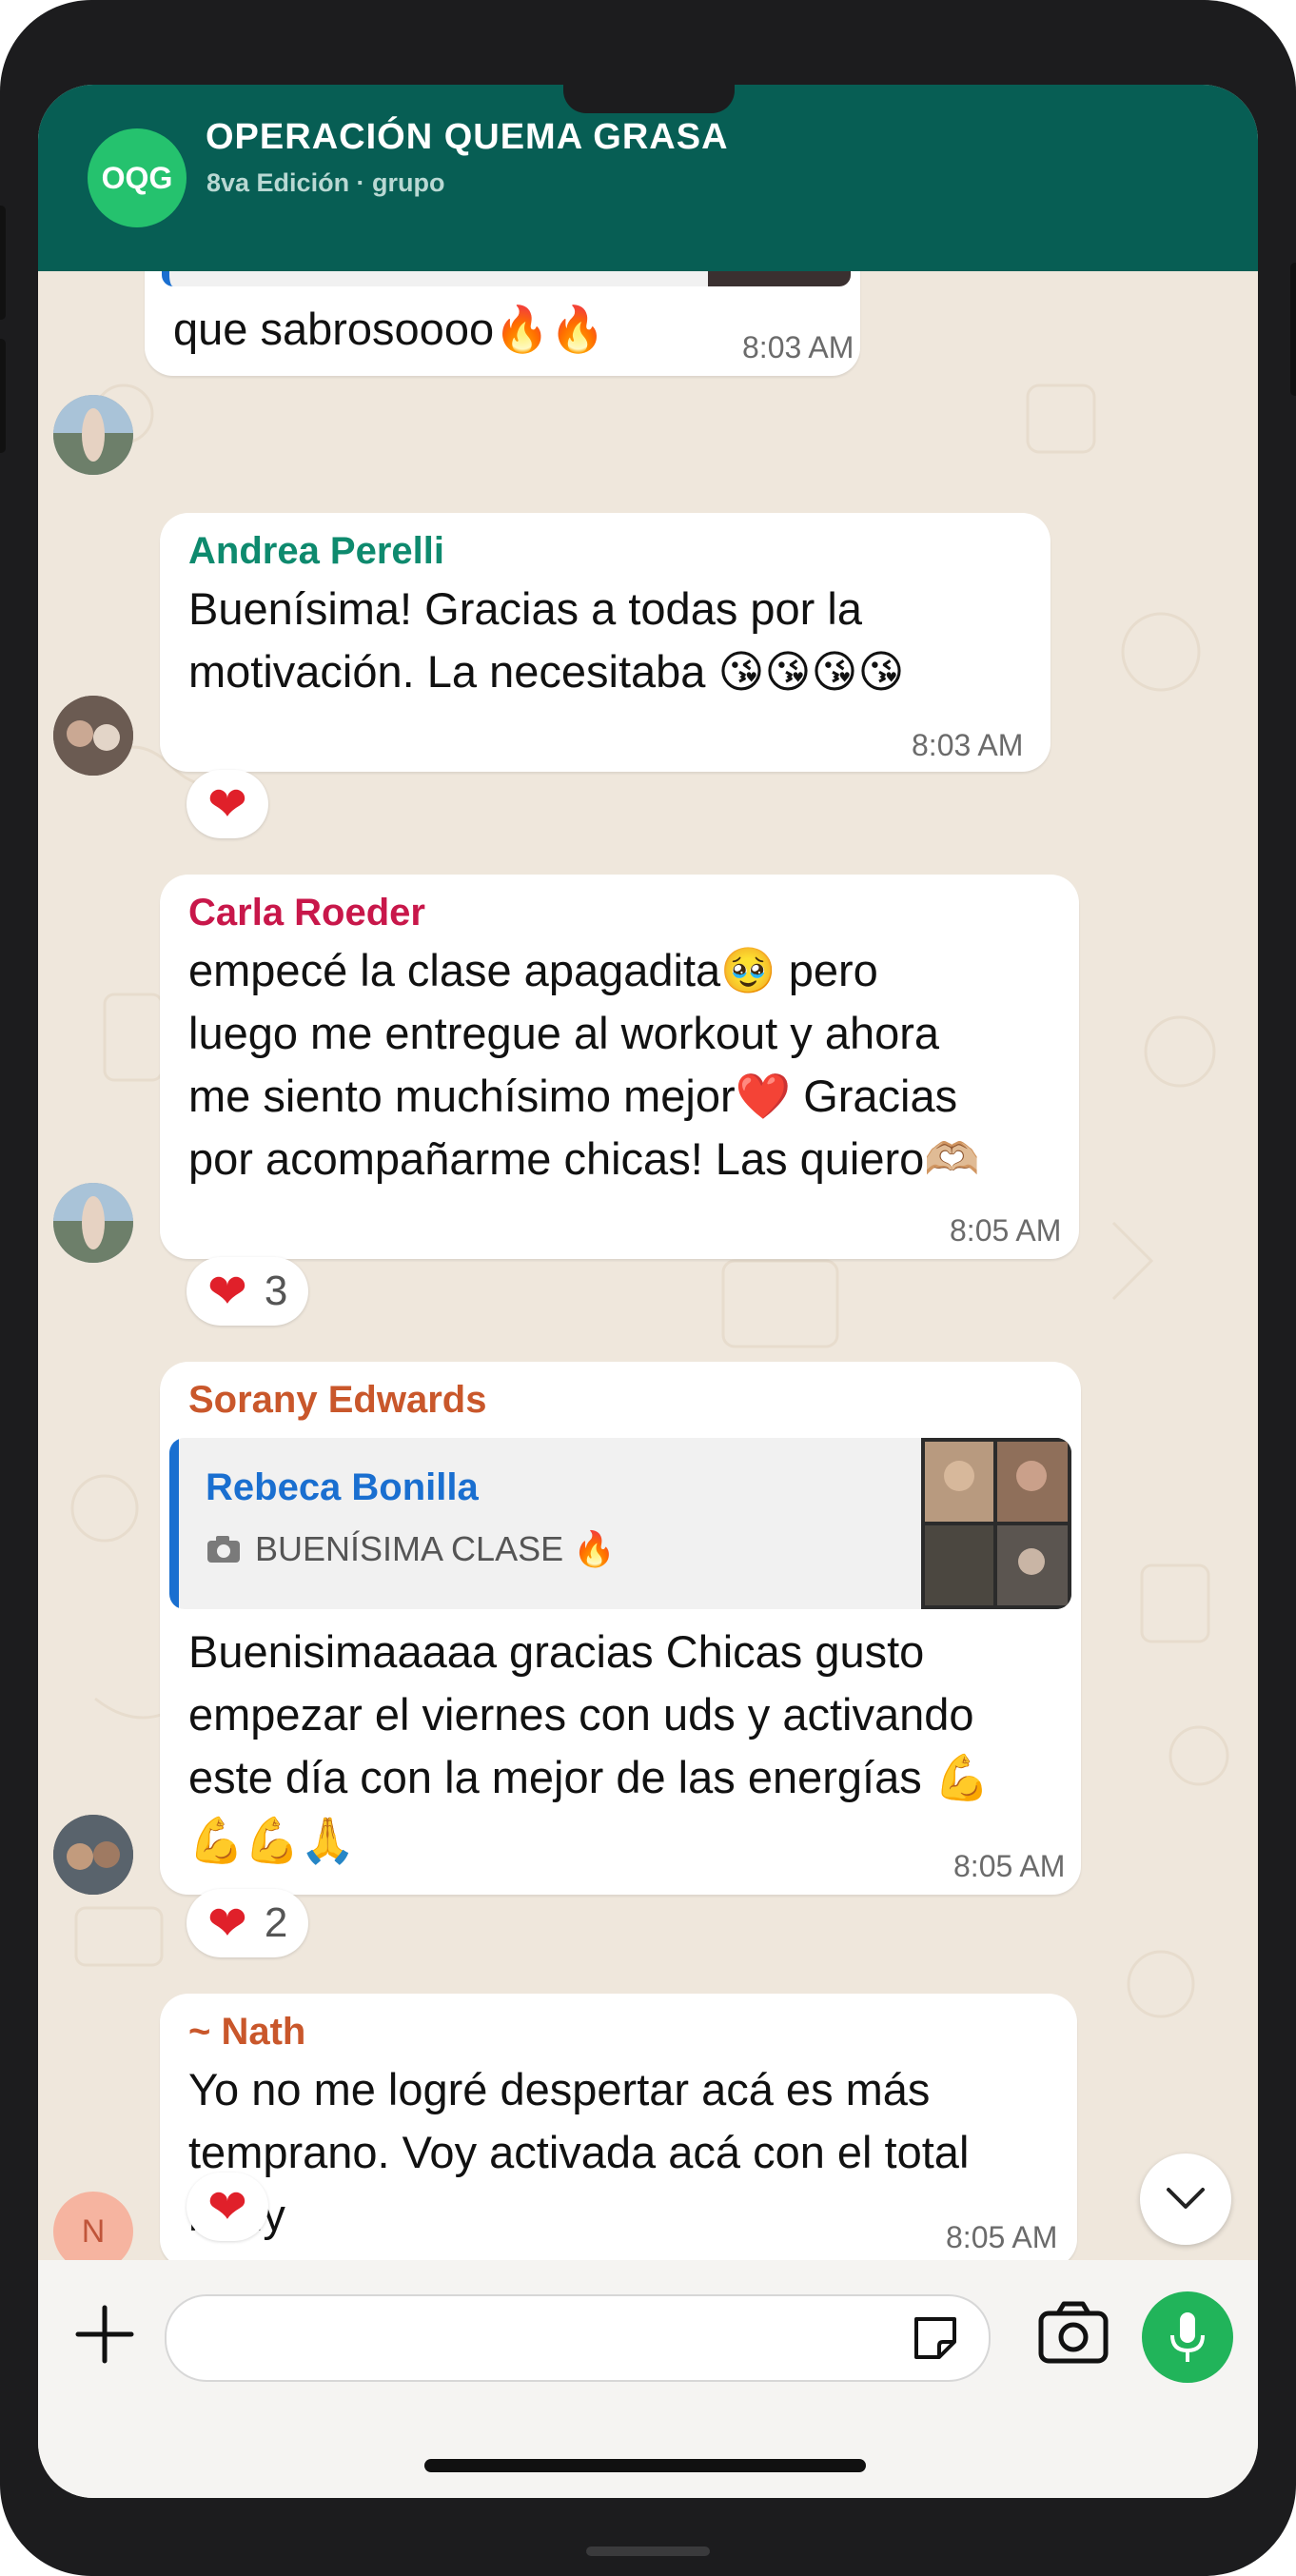  Describe the element at coordinates (276, 1922) in the screenshot. I see `reaction-count: 2` at that location.